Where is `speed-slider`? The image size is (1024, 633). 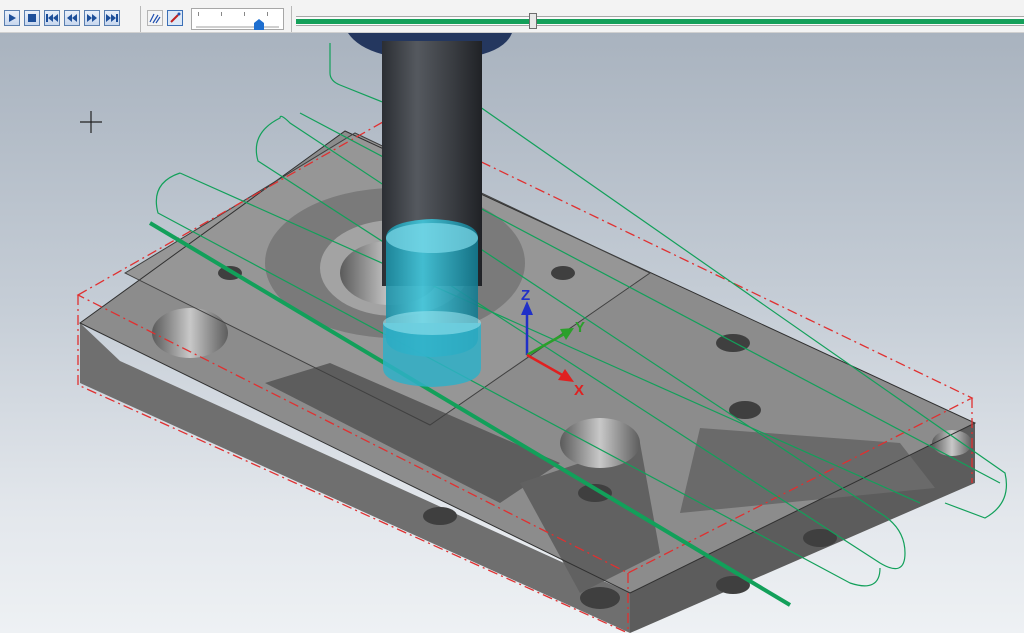 speed-slider is located at coordinates (237, 19).